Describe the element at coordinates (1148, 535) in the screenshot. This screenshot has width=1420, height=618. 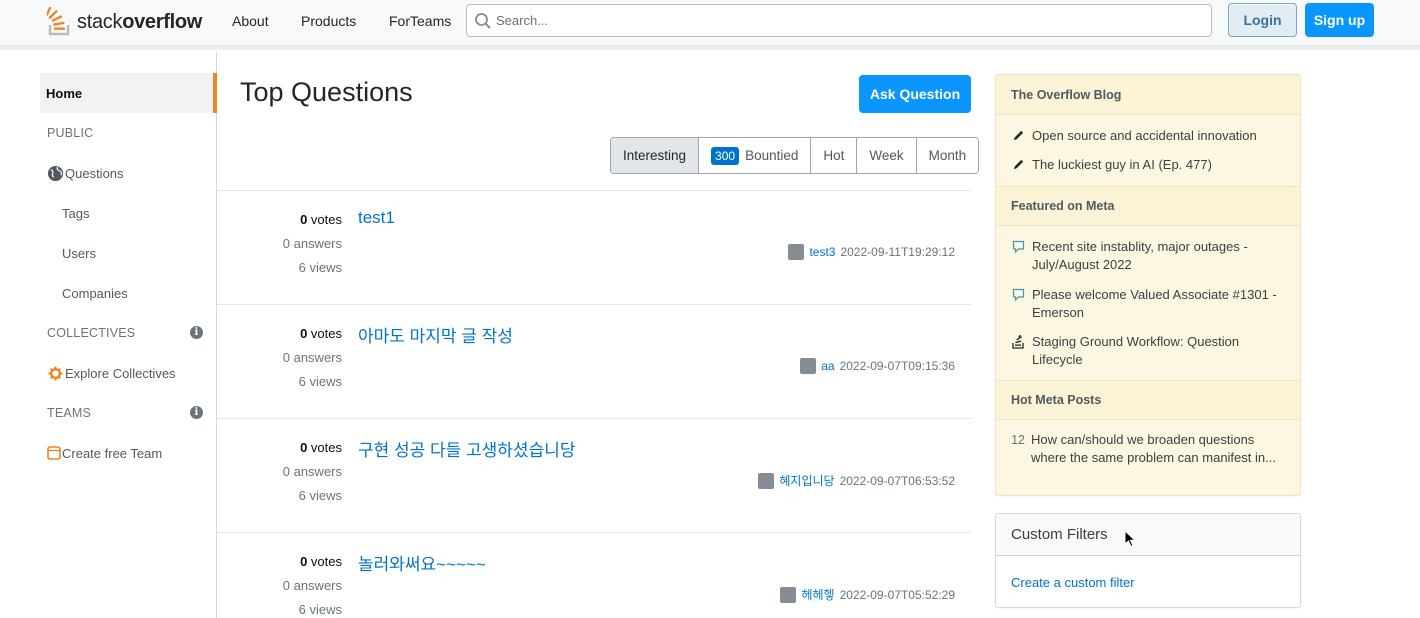
I see `custom-filters-title: Custom Filters` at that location.